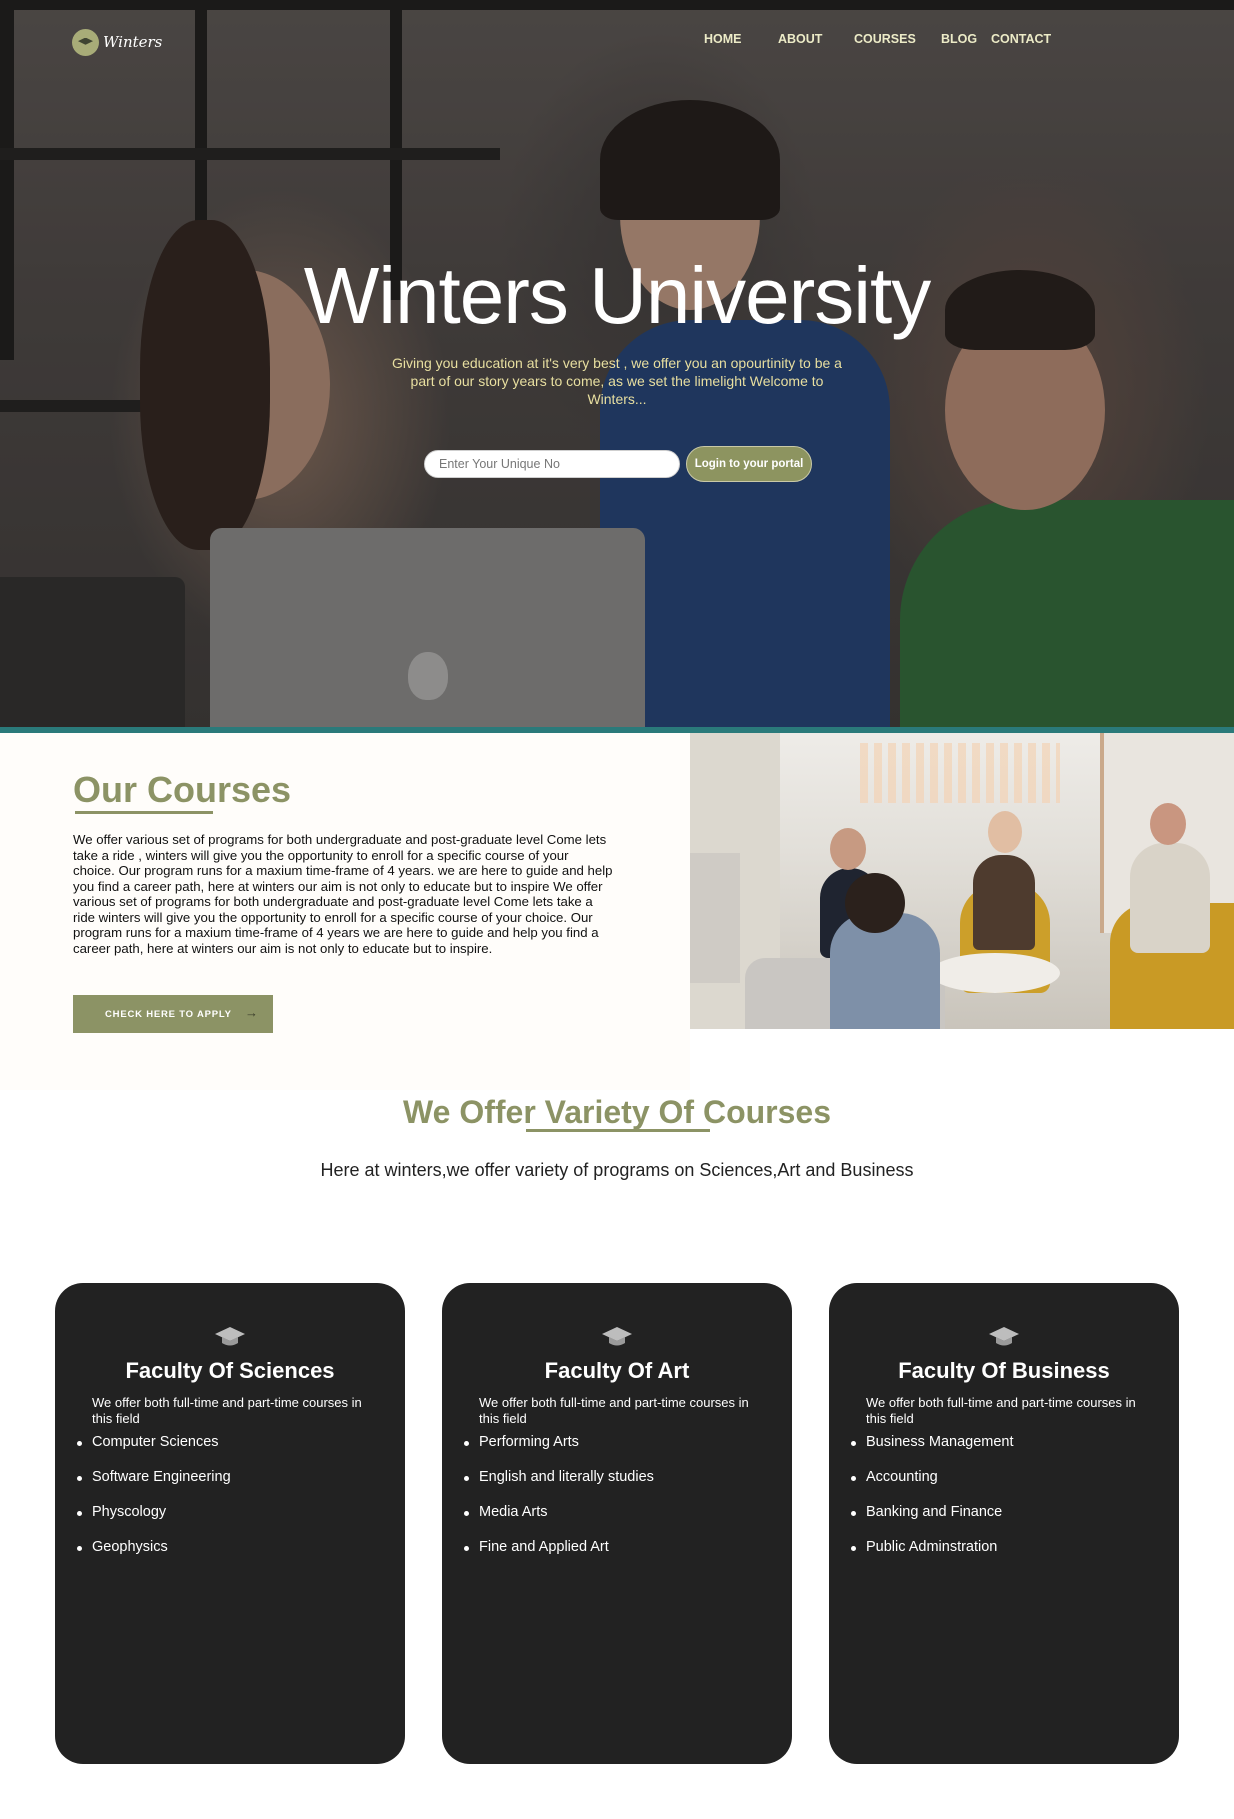 This screenshot has width=1234, height=1819. I want to click on list-item: Geophysics, so click(154, 1547).